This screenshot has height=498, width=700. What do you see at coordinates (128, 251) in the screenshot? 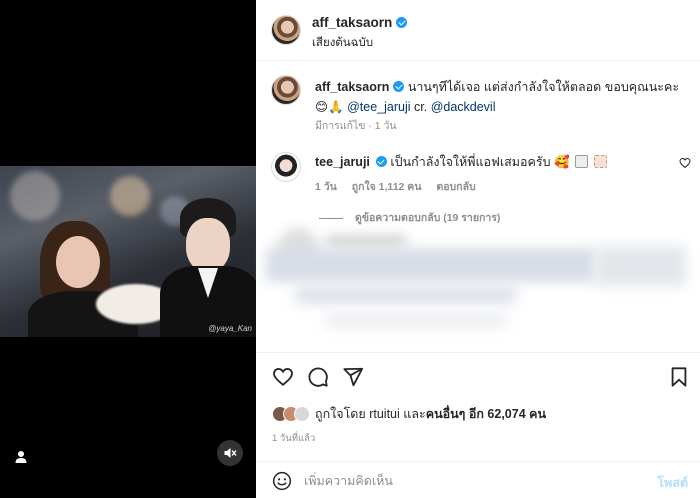
I see `post-photo: @yaya_Kan` at bounding box center [128, 251].